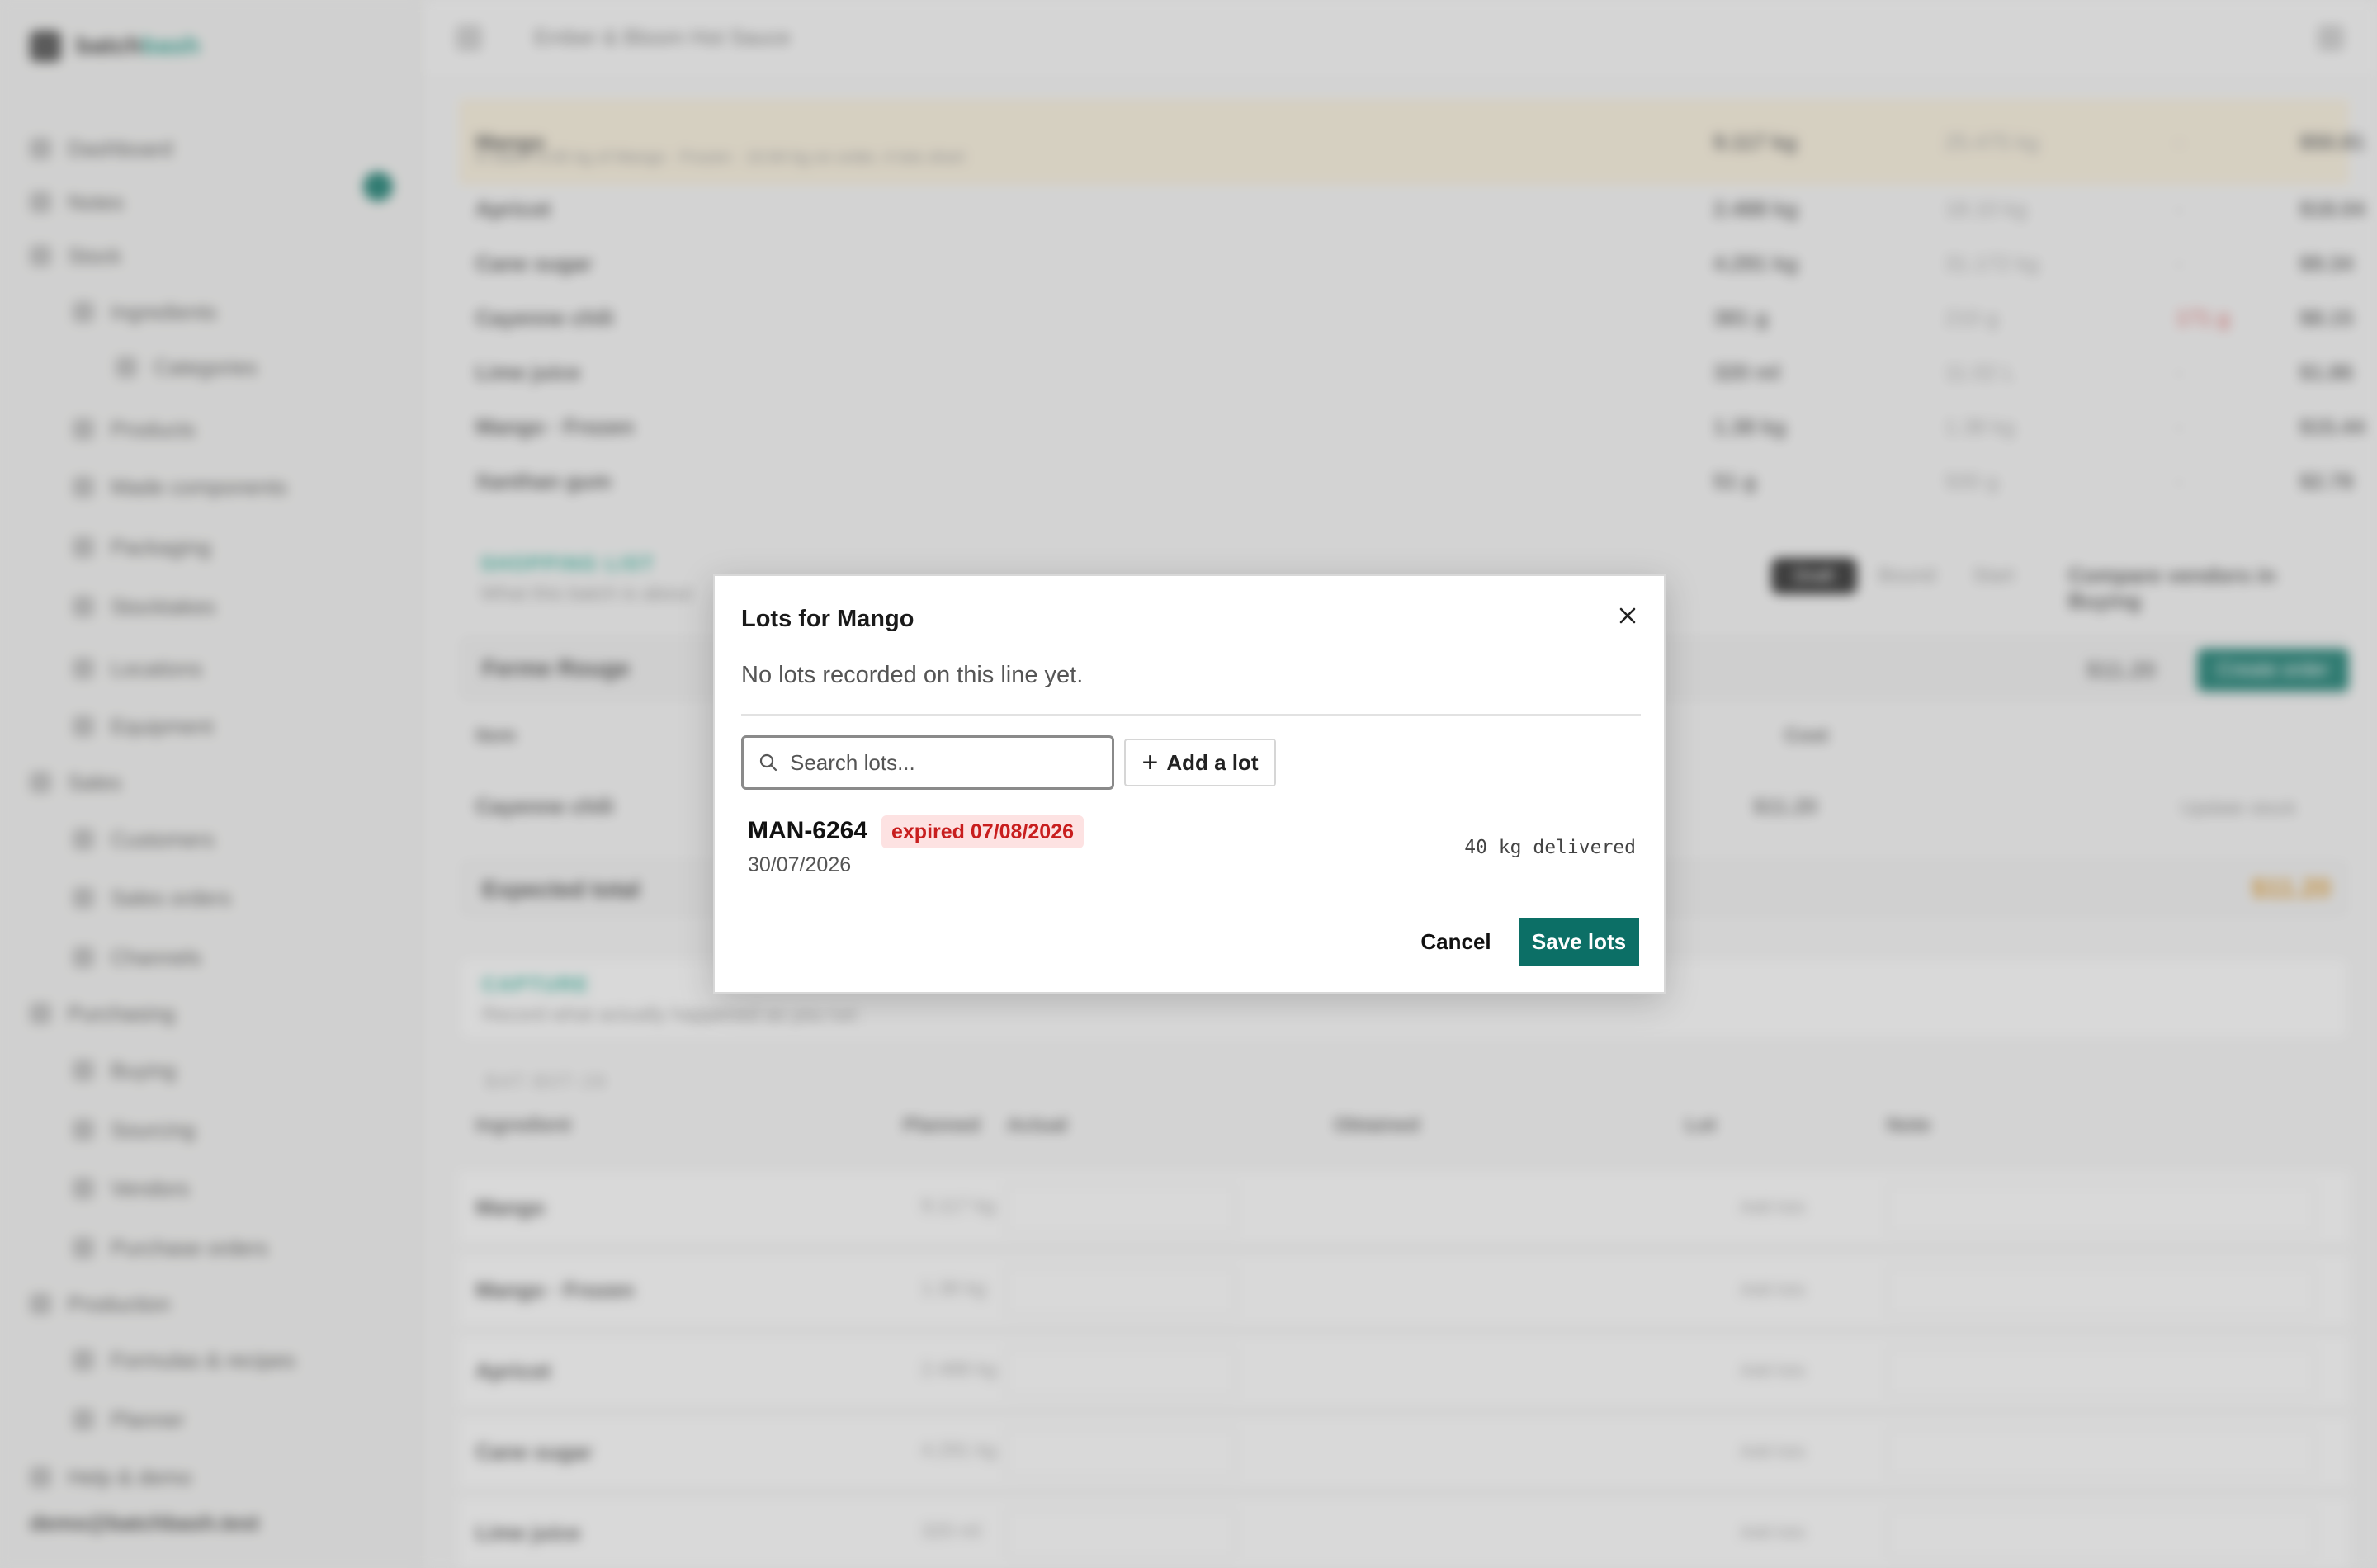 The image size is (2377, 1568). I want to click on dialog-title: Lots for Mango, so click(827, 619).